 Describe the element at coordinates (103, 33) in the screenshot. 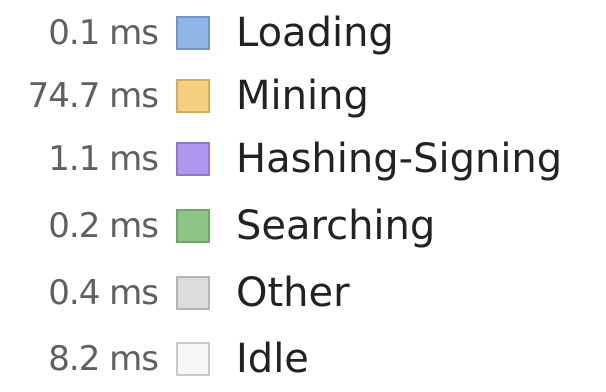

I see `loading-time: 0.1 ms` at that location.